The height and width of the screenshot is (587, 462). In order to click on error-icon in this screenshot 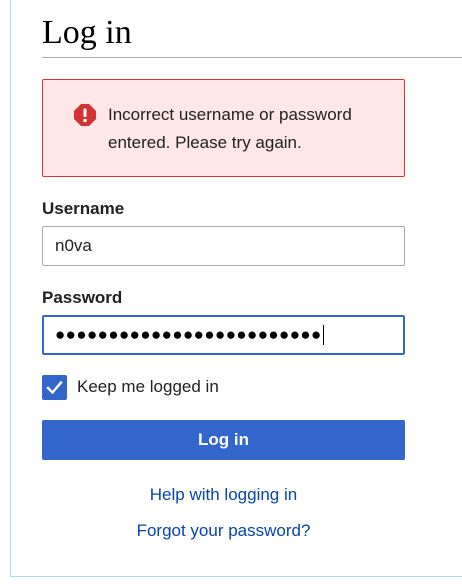, I will do `click(85, 115)`.